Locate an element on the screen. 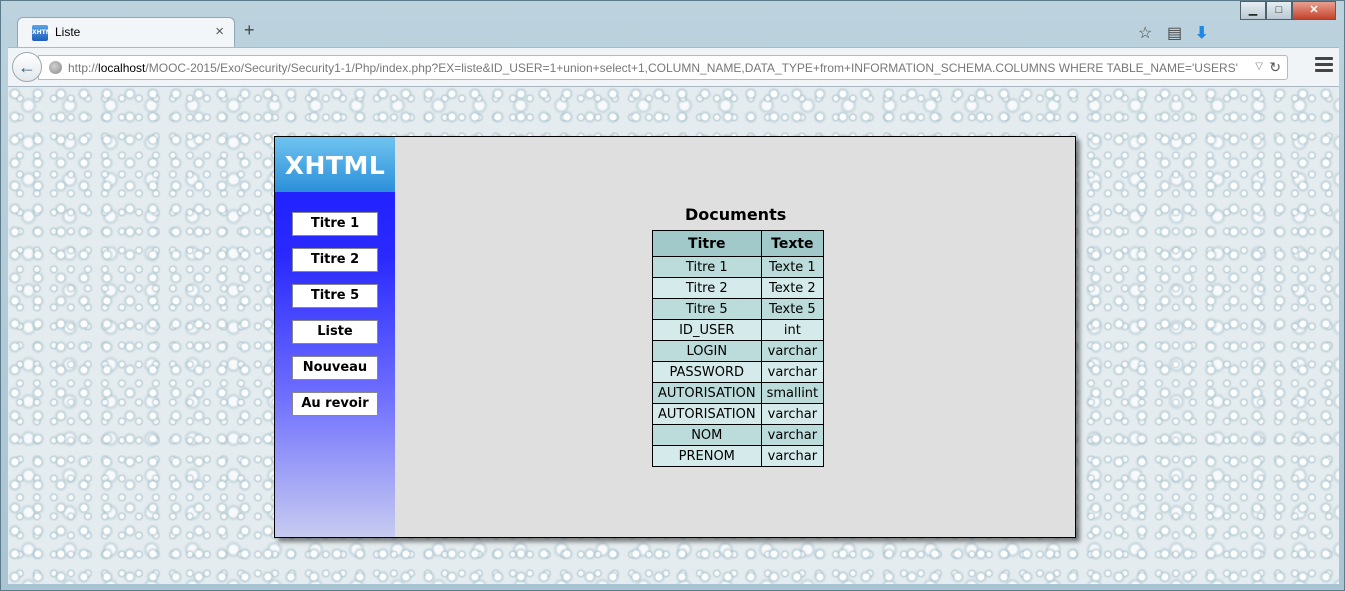 The width and height of the screenshot is (1345, 591). table-cell: Titre 5 is located at coordinates (707, 309).